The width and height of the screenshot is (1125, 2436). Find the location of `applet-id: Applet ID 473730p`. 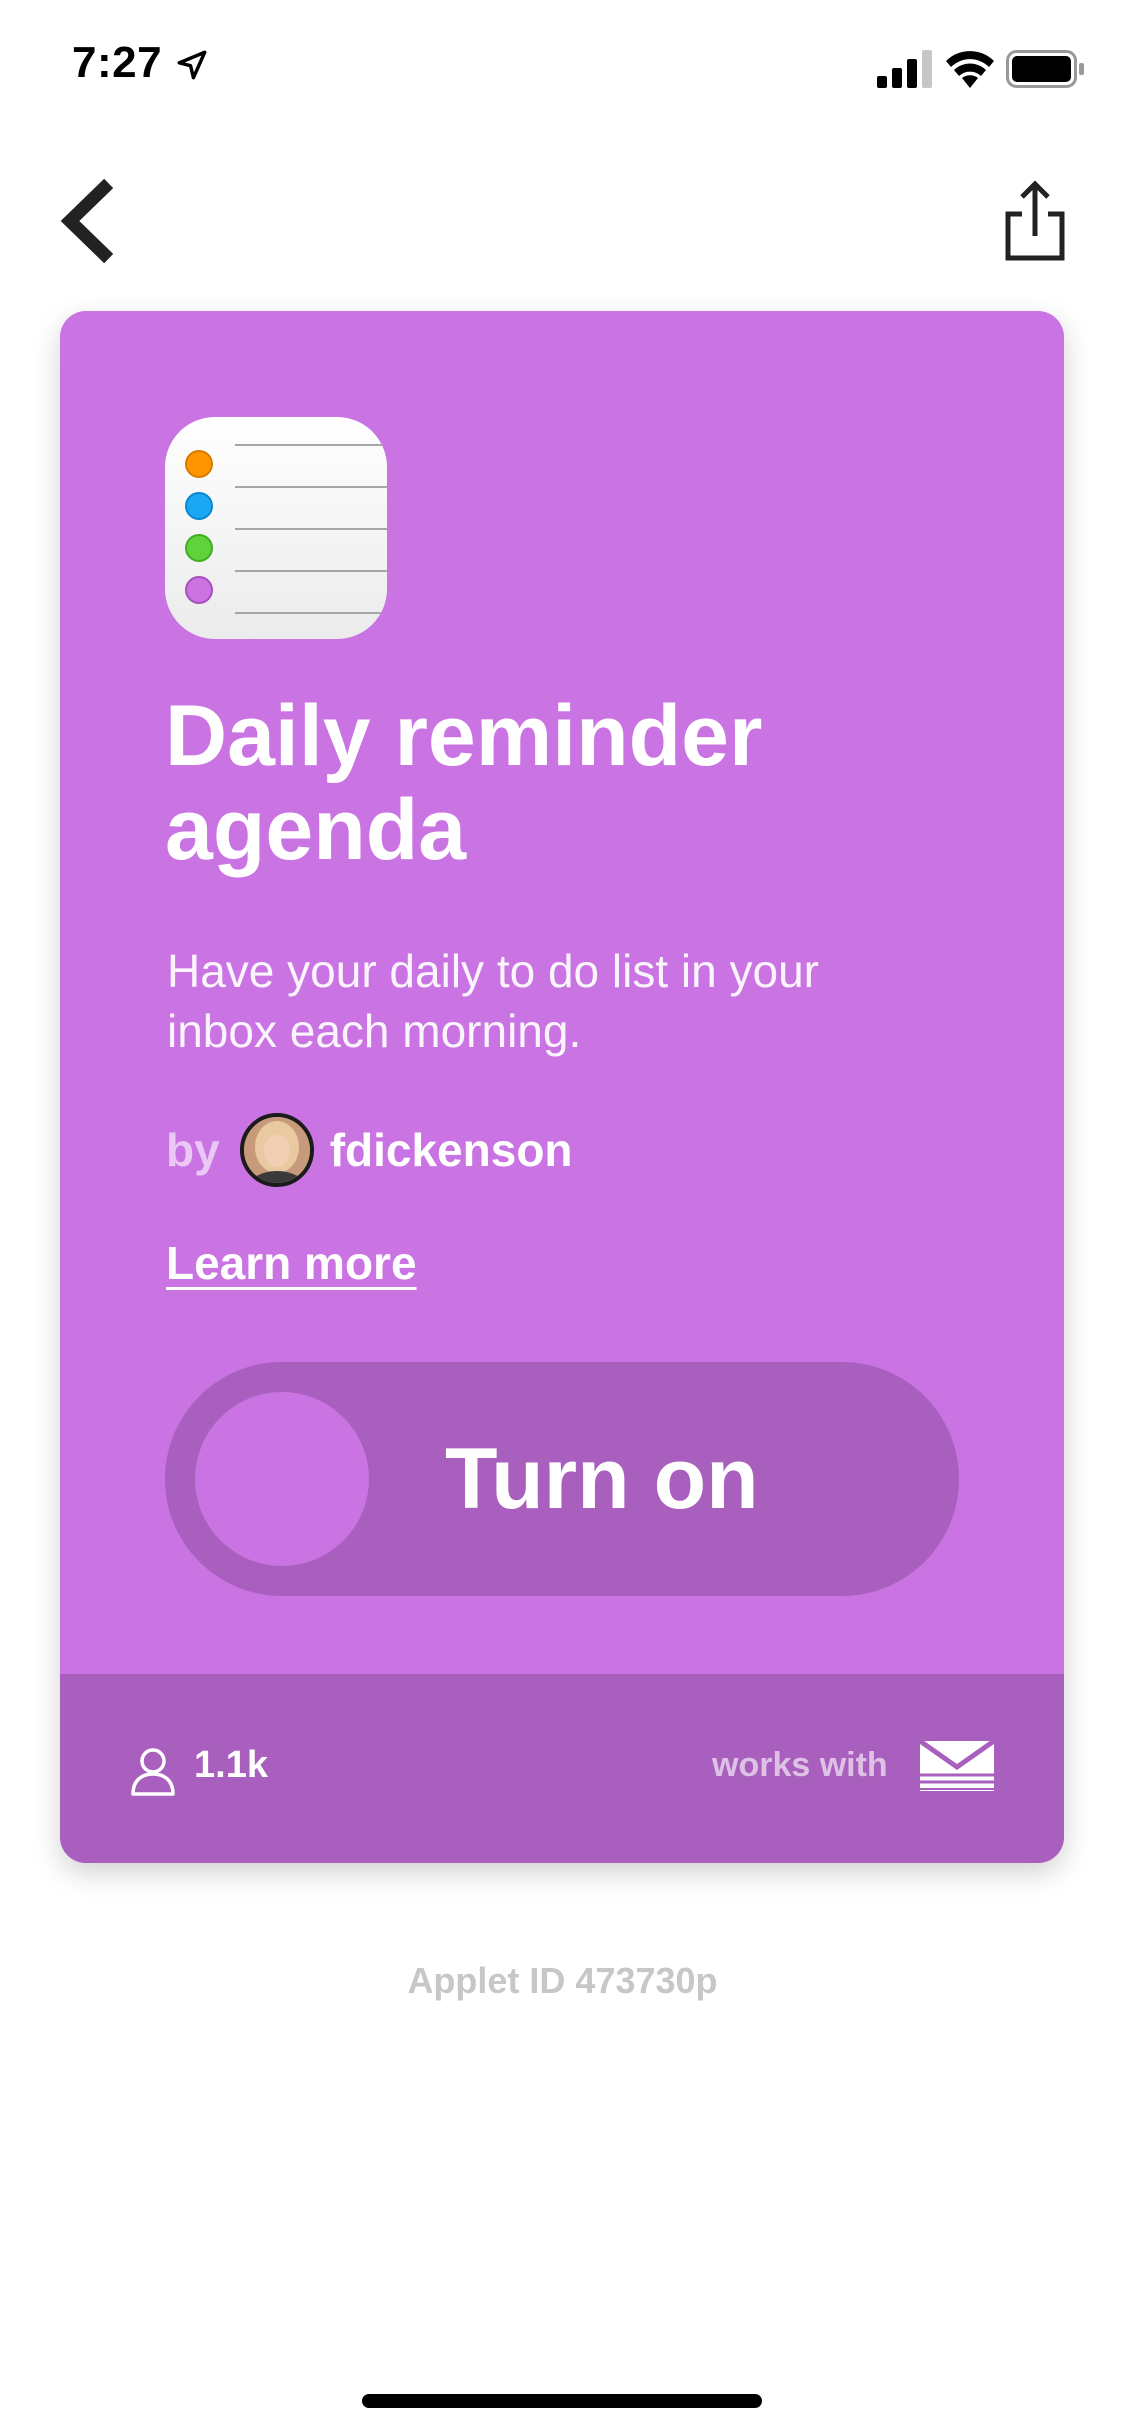

applet-id: Applet ID 473730p is located at coordinates (562, 1980).